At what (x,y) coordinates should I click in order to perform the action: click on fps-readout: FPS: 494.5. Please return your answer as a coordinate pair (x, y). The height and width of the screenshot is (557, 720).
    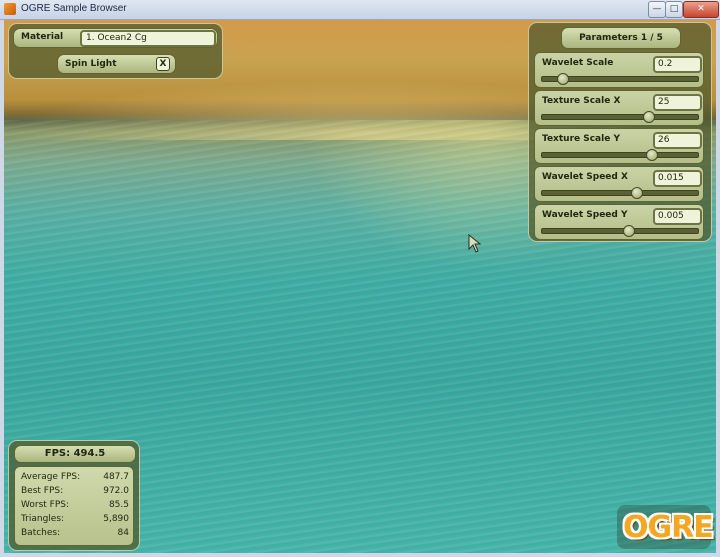
    Looking at the image, I should click on (75, 454).